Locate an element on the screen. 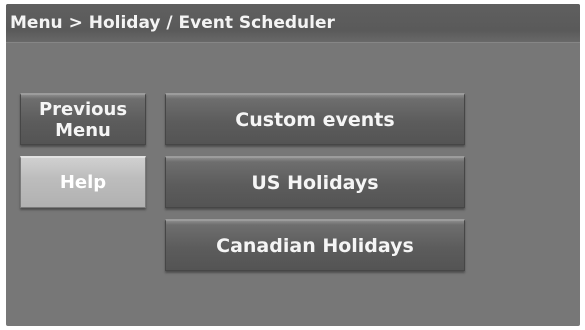  custom-events-button: Custom events is located at coordinates (315, 119).